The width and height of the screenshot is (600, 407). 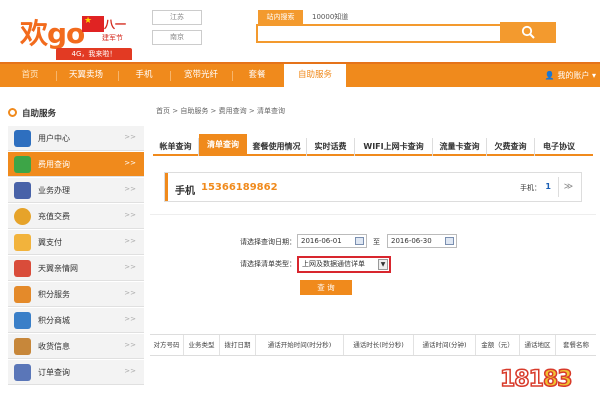 What do you see at coordinates (52, 33) in the screenshot?
I see `logo-text: 欢go` at bounding box center [52, 33].